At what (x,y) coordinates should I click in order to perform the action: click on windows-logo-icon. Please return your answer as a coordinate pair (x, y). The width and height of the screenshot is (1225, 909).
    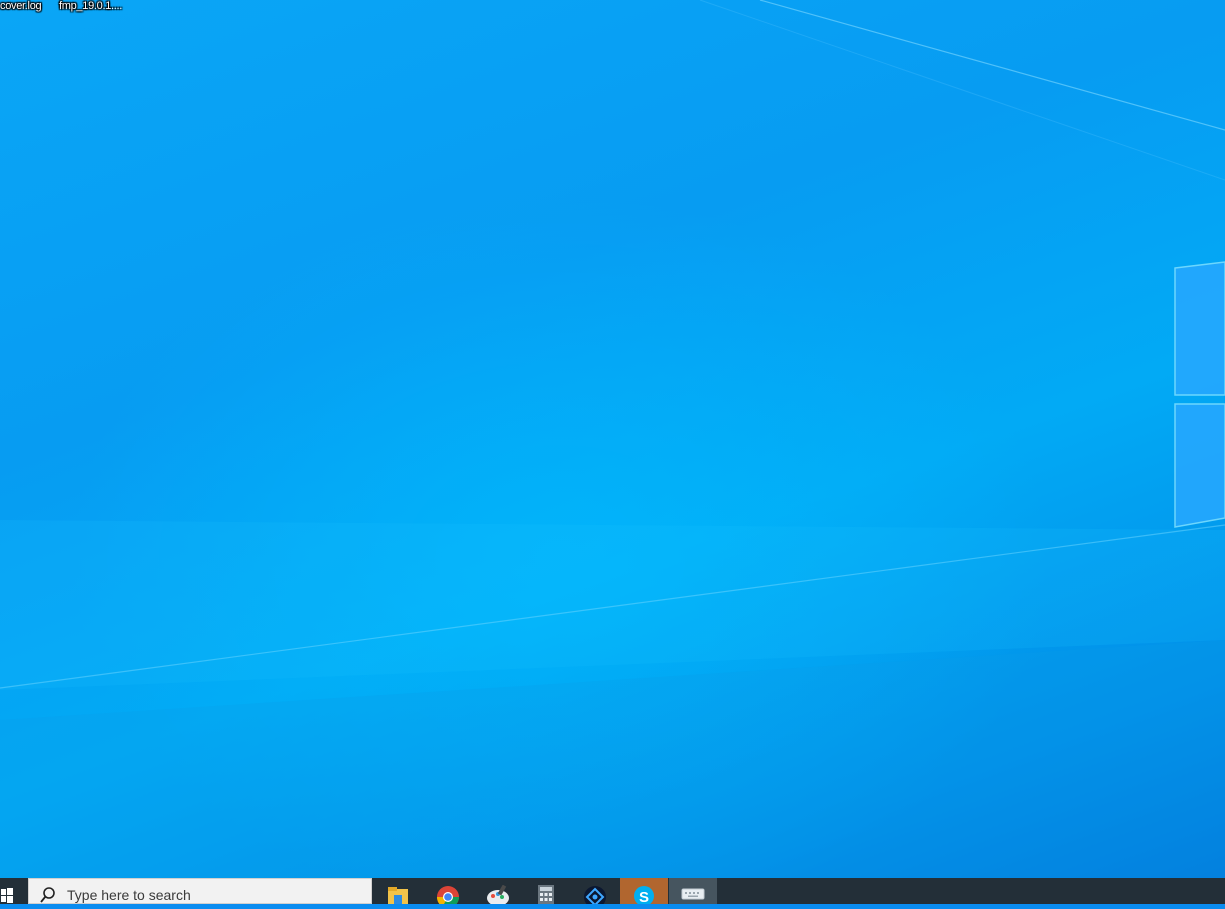
    Looking at the image, I should click on (7, 895).